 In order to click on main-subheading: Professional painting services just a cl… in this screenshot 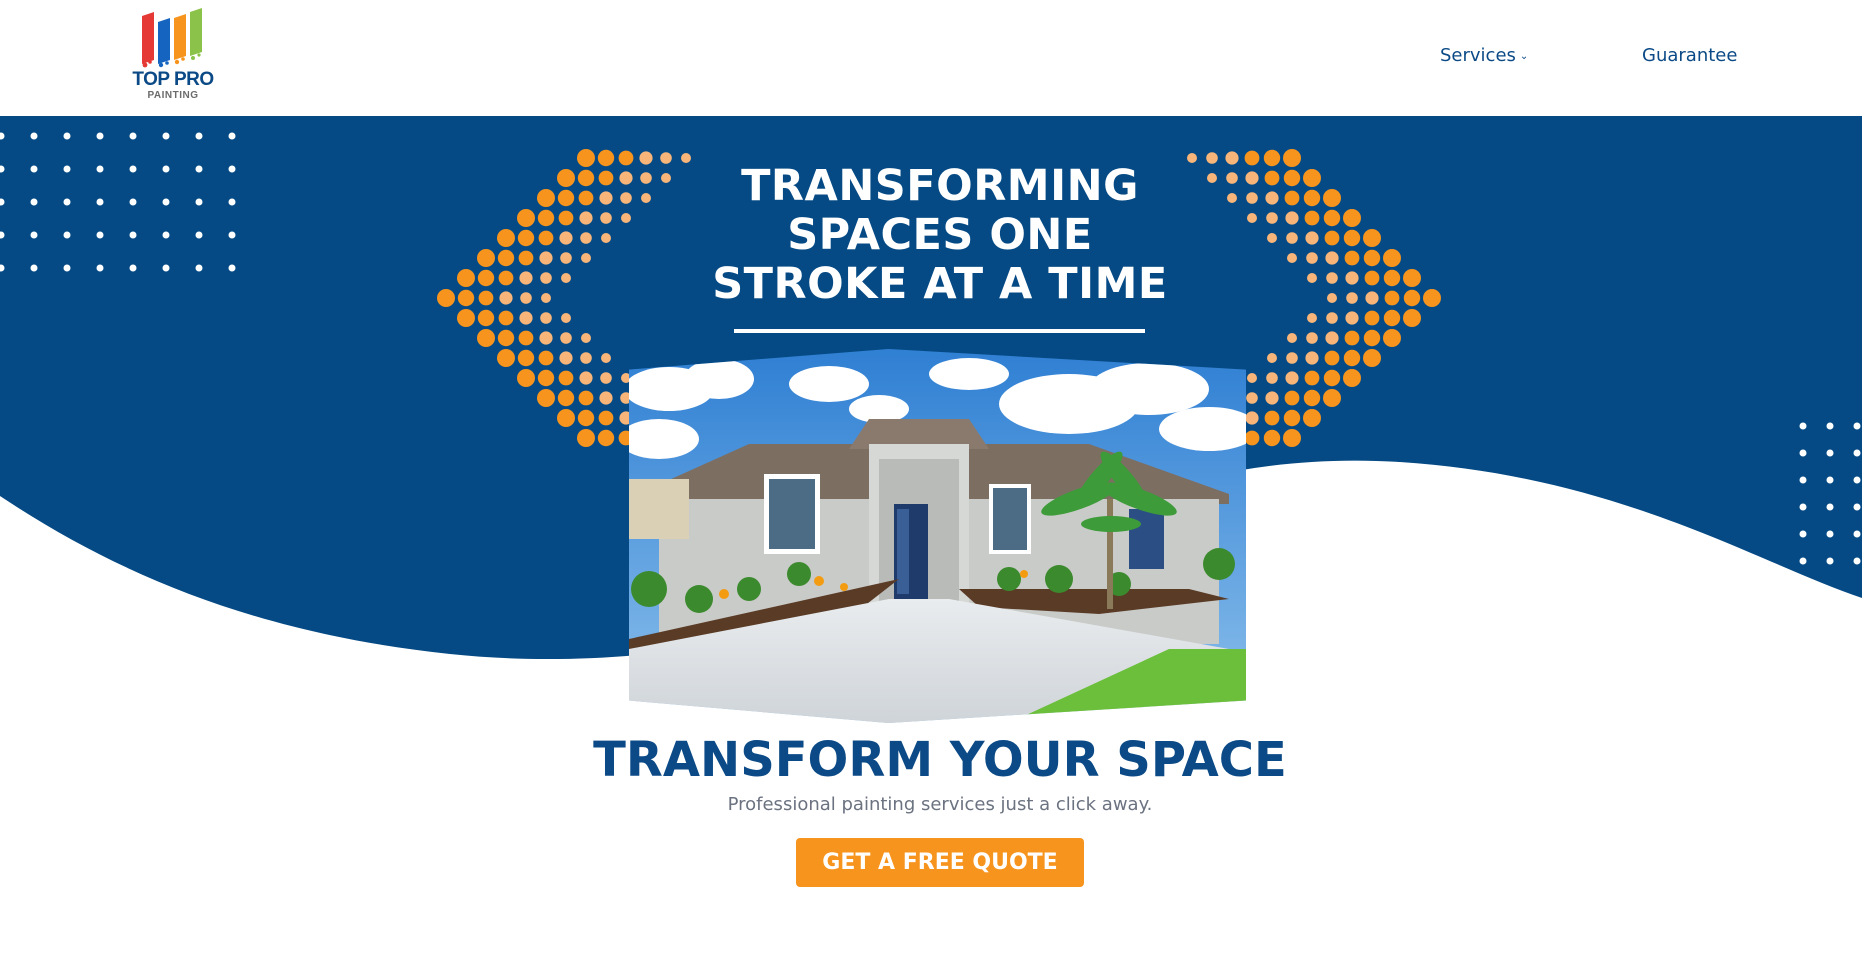, I will do `click(940, 804)`.